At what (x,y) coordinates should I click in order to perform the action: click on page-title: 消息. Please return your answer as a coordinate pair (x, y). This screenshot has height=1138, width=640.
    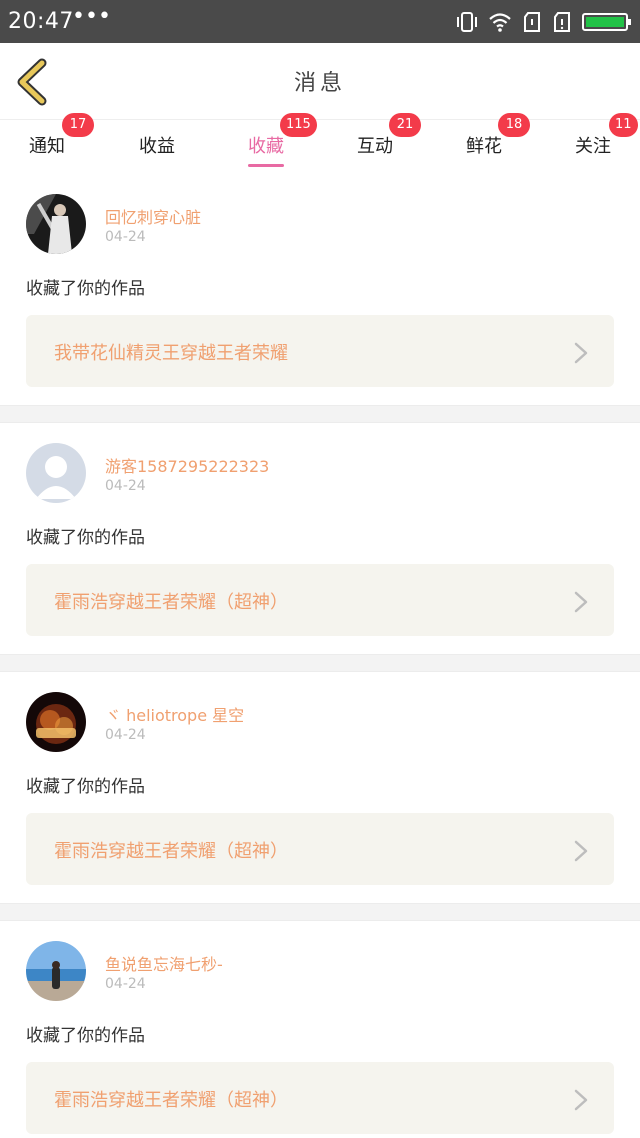
    Looking at the image, I should click on (319, 83).